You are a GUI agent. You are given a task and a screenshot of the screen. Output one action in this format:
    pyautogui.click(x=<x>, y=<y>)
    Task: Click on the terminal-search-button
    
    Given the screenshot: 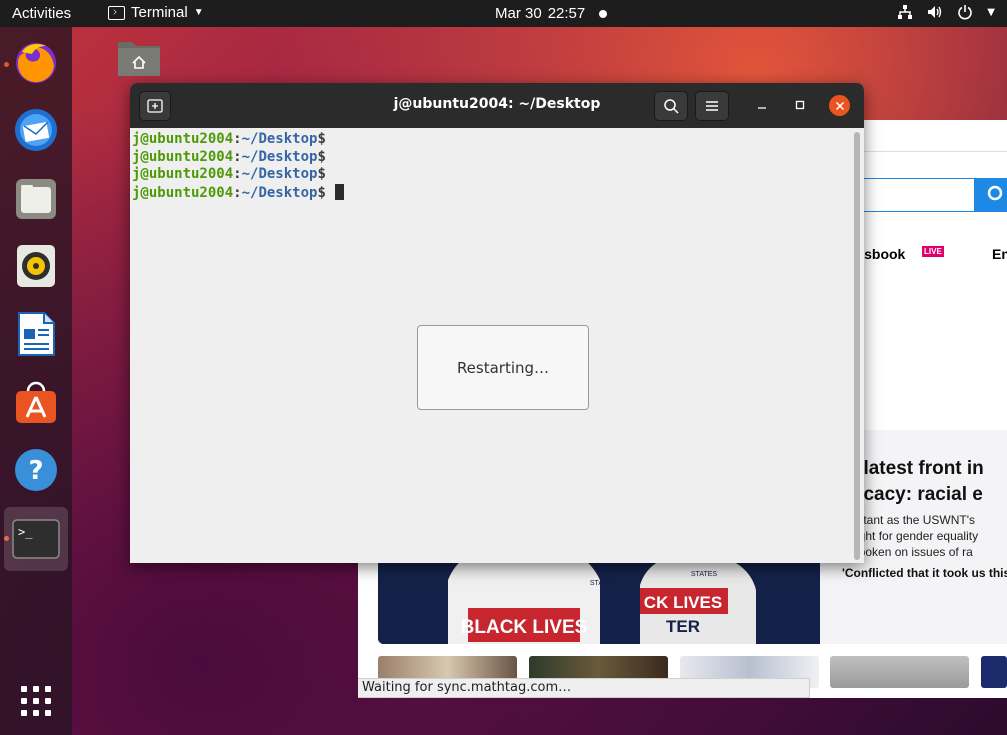 What is the action you would take?
    pyautogui.click(x=671, y=106)
    